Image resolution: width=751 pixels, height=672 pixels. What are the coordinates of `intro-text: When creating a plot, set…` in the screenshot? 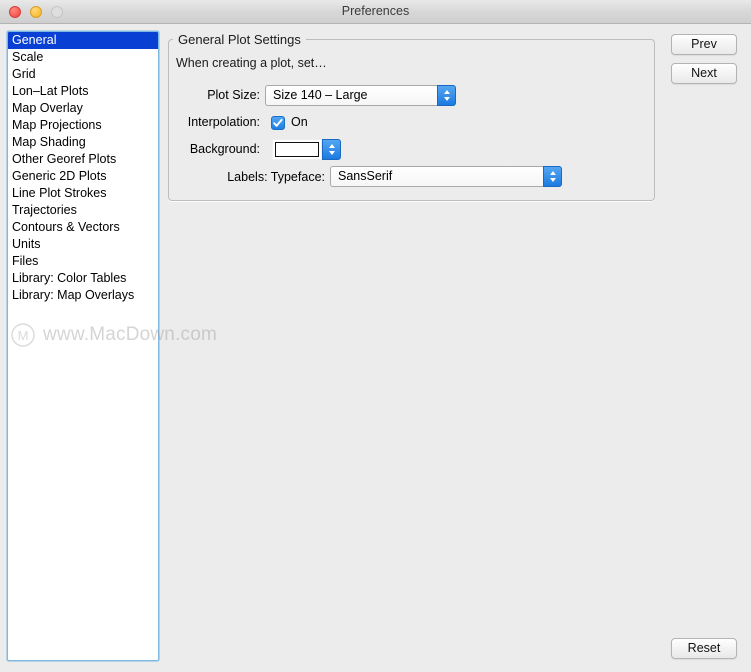 It's located at (251, 63).